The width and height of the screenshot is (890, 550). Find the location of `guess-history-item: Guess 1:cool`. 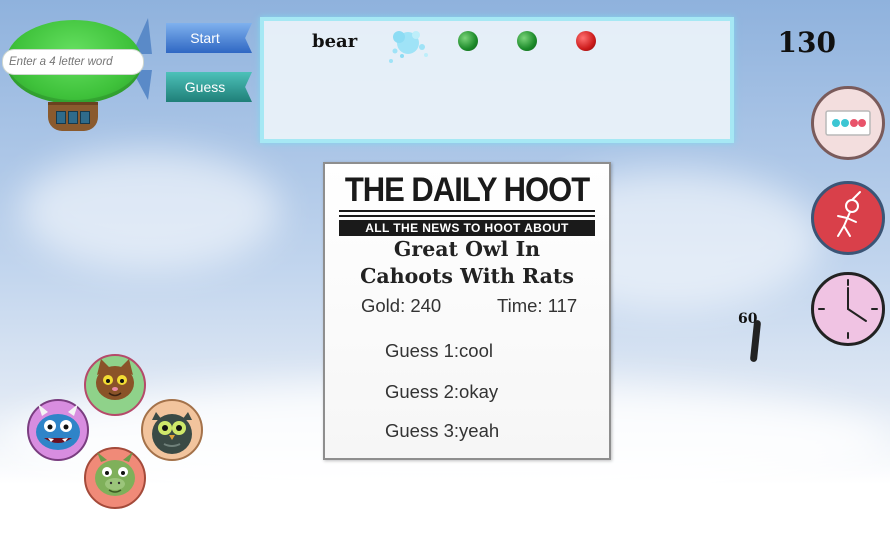

guess-history-item: Guess 1:cool is located at coordinates (439, 350).